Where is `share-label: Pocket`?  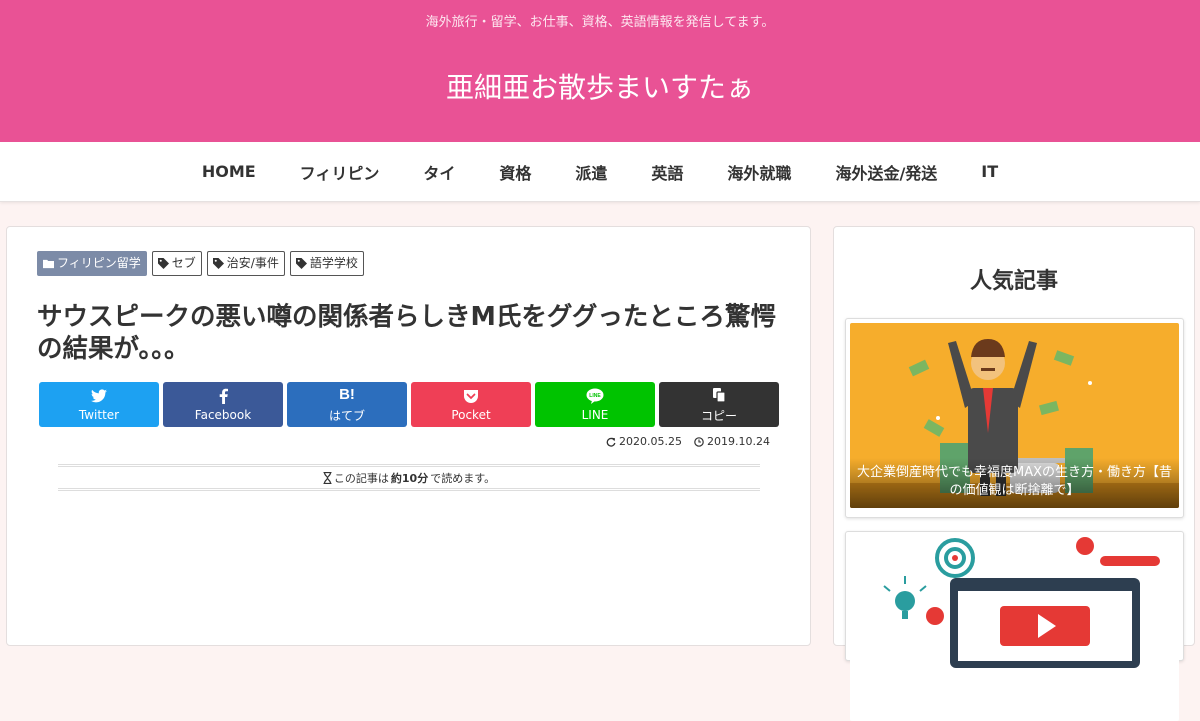 share-label: Pocket is located at coordinates (471, 415).